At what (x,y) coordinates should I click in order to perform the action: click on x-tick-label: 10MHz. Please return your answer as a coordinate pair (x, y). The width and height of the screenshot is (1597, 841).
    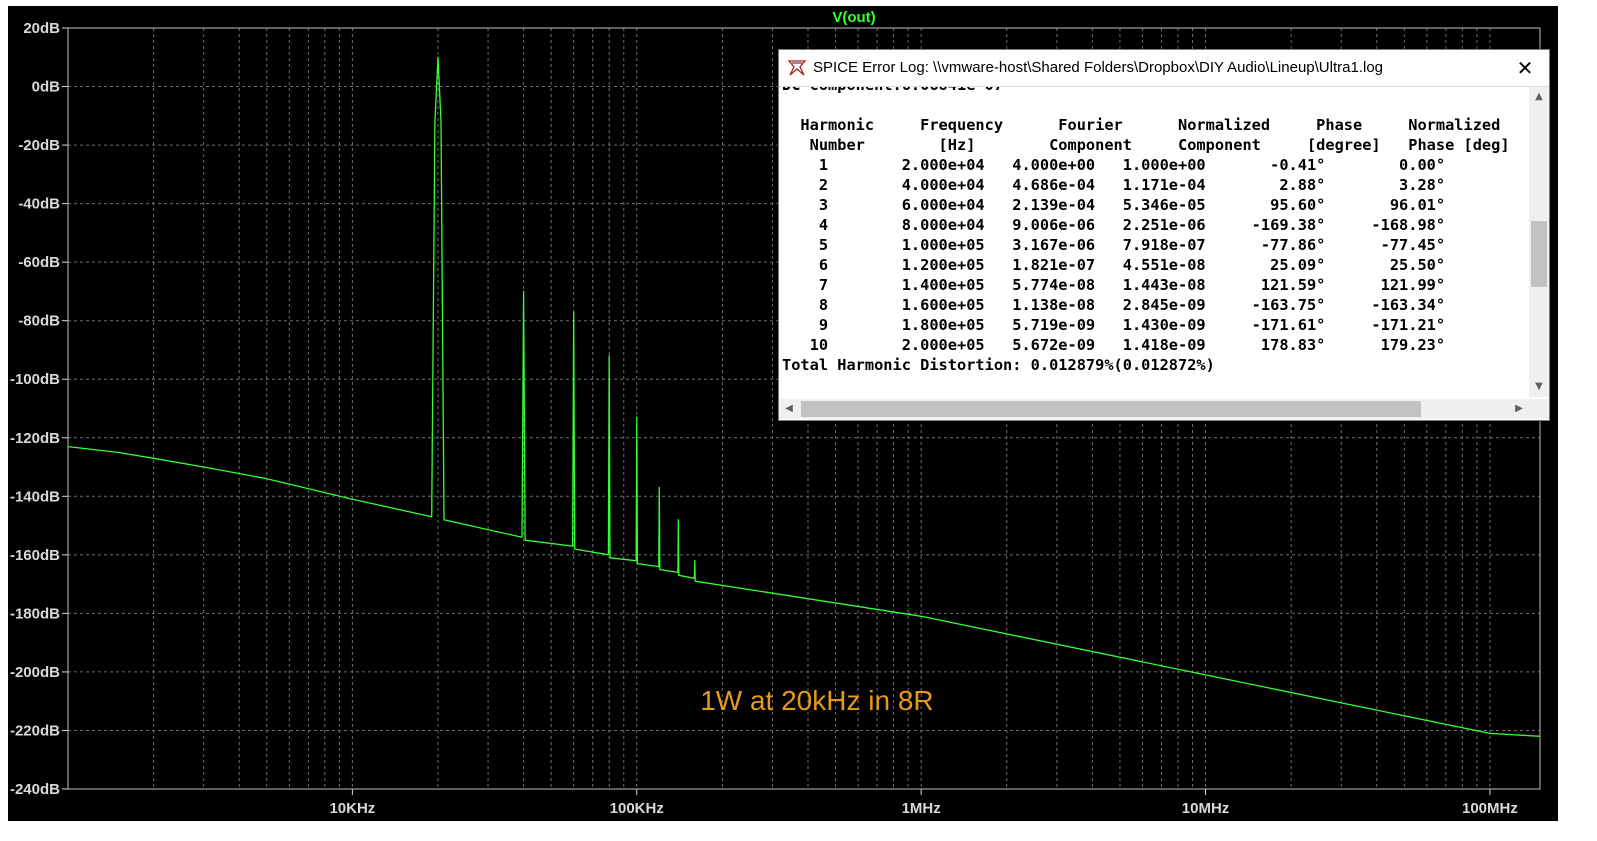
    Looking at the image, I should click on (1206, 808).